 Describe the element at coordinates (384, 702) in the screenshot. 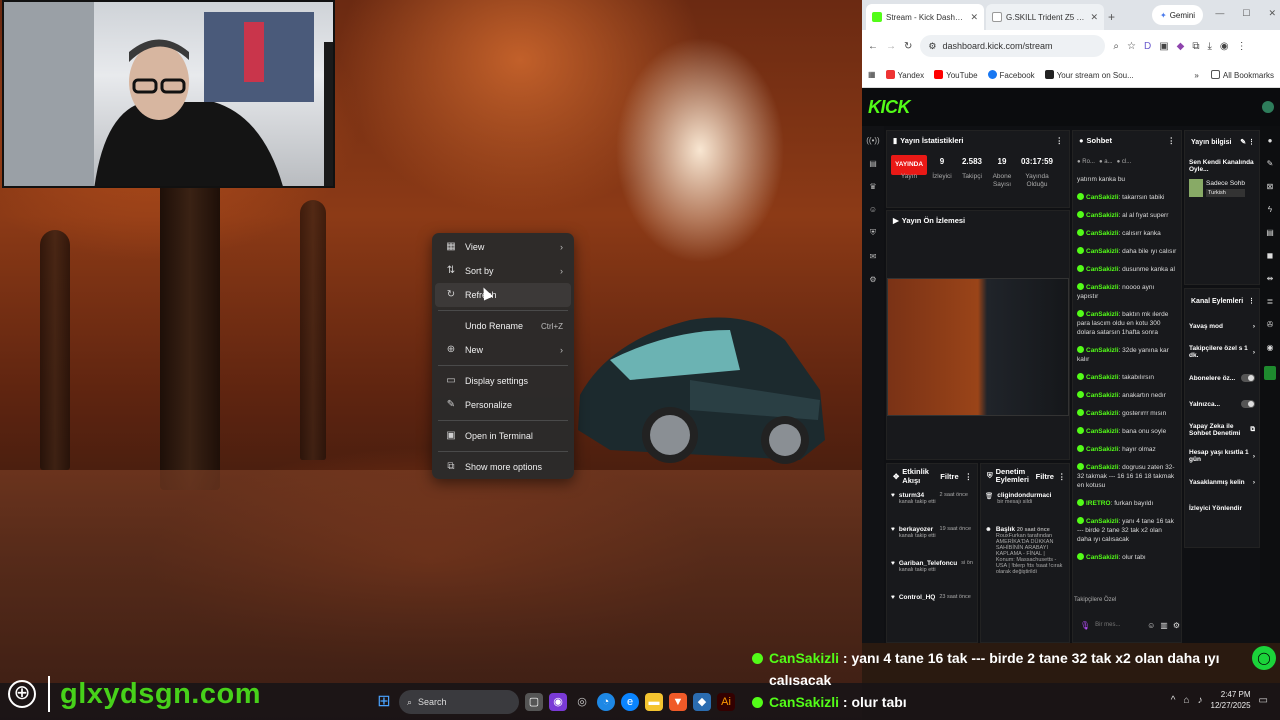

I see `windows-start-icon: ⊞` at that location.